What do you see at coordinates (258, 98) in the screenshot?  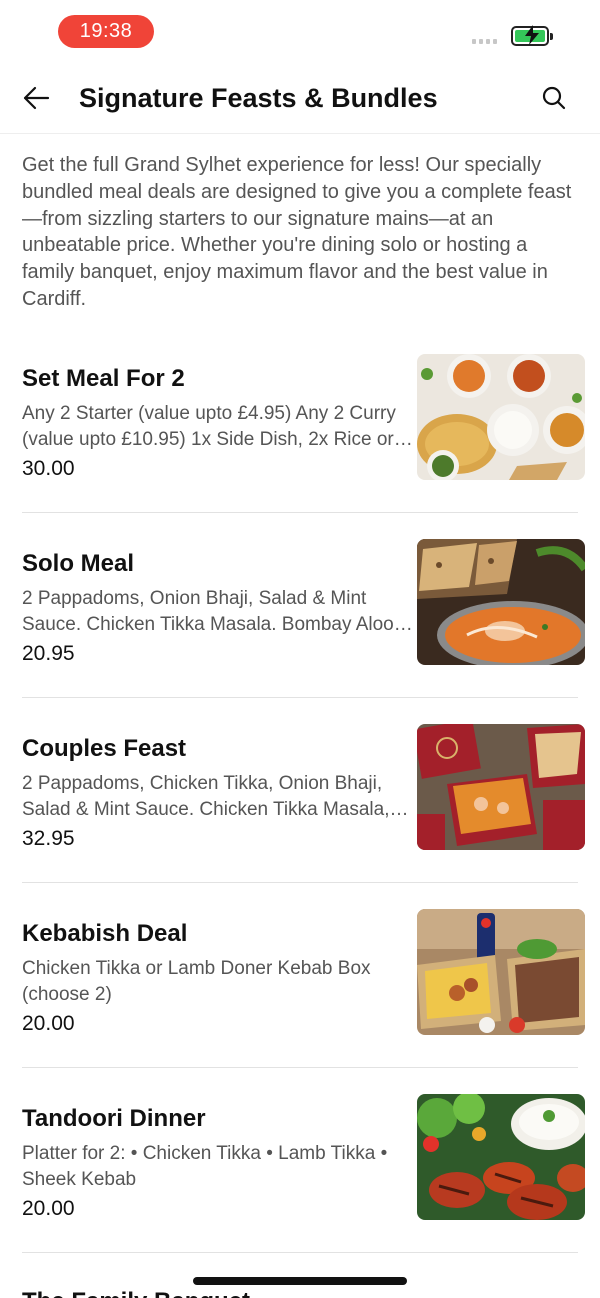 I see `page-title: Signature Feasts & Bundles` at bounding box center [258, 98].